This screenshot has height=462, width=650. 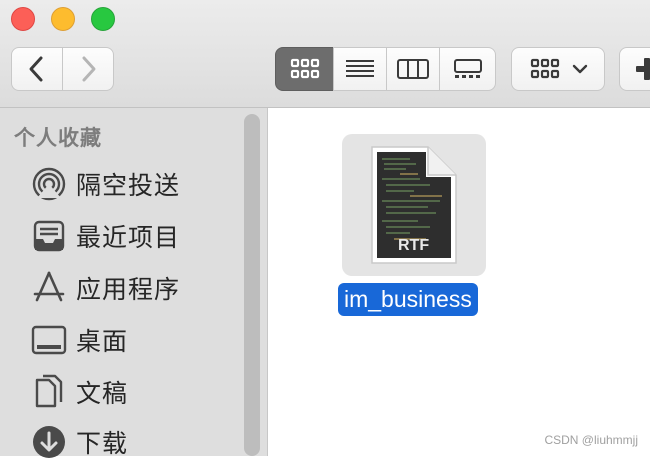 I want to click on watermark: CSDN @liuhmmjj, so click(x=591, y=440).